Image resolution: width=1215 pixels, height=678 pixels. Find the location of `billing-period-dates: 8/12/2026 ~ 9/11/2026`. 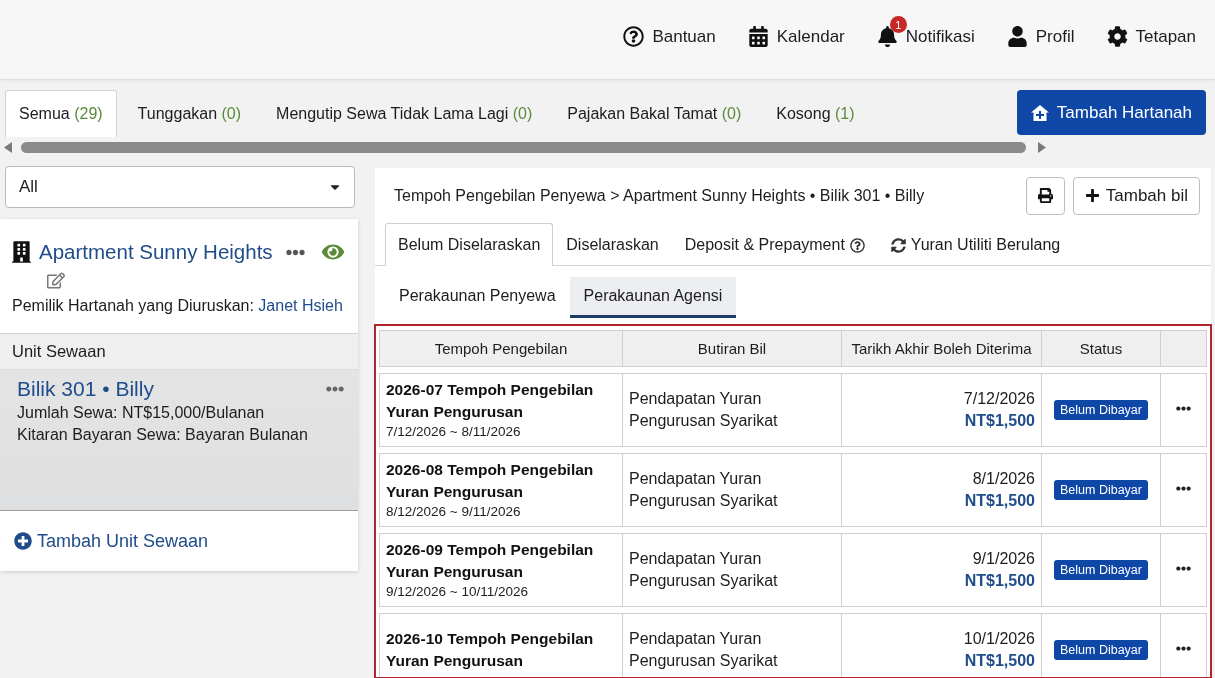

billing-period-dates: 8/12/2026 ~ 9/11/2026 is located at coordinates (454, 512).